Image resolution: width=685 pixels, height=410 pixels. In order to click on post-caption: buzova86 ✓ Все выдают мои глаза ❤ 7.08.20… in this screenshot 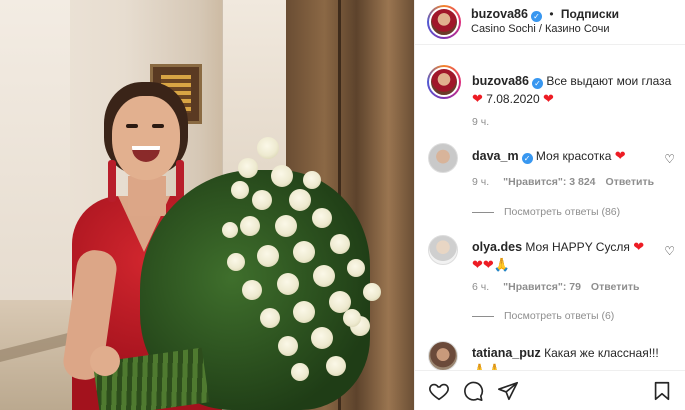, I will do `click(574, 90)`.